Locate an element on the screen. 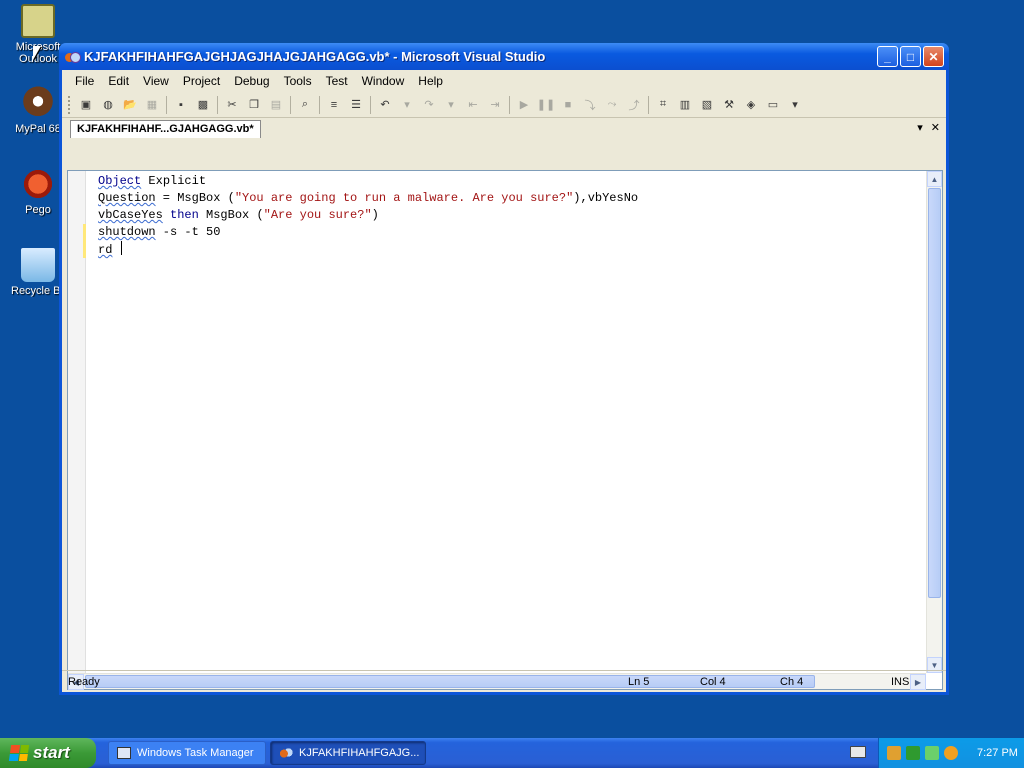 The height and width of the screenshot is (768, 1024). properties-icon: ▧ is located at coordinates (707, 105).